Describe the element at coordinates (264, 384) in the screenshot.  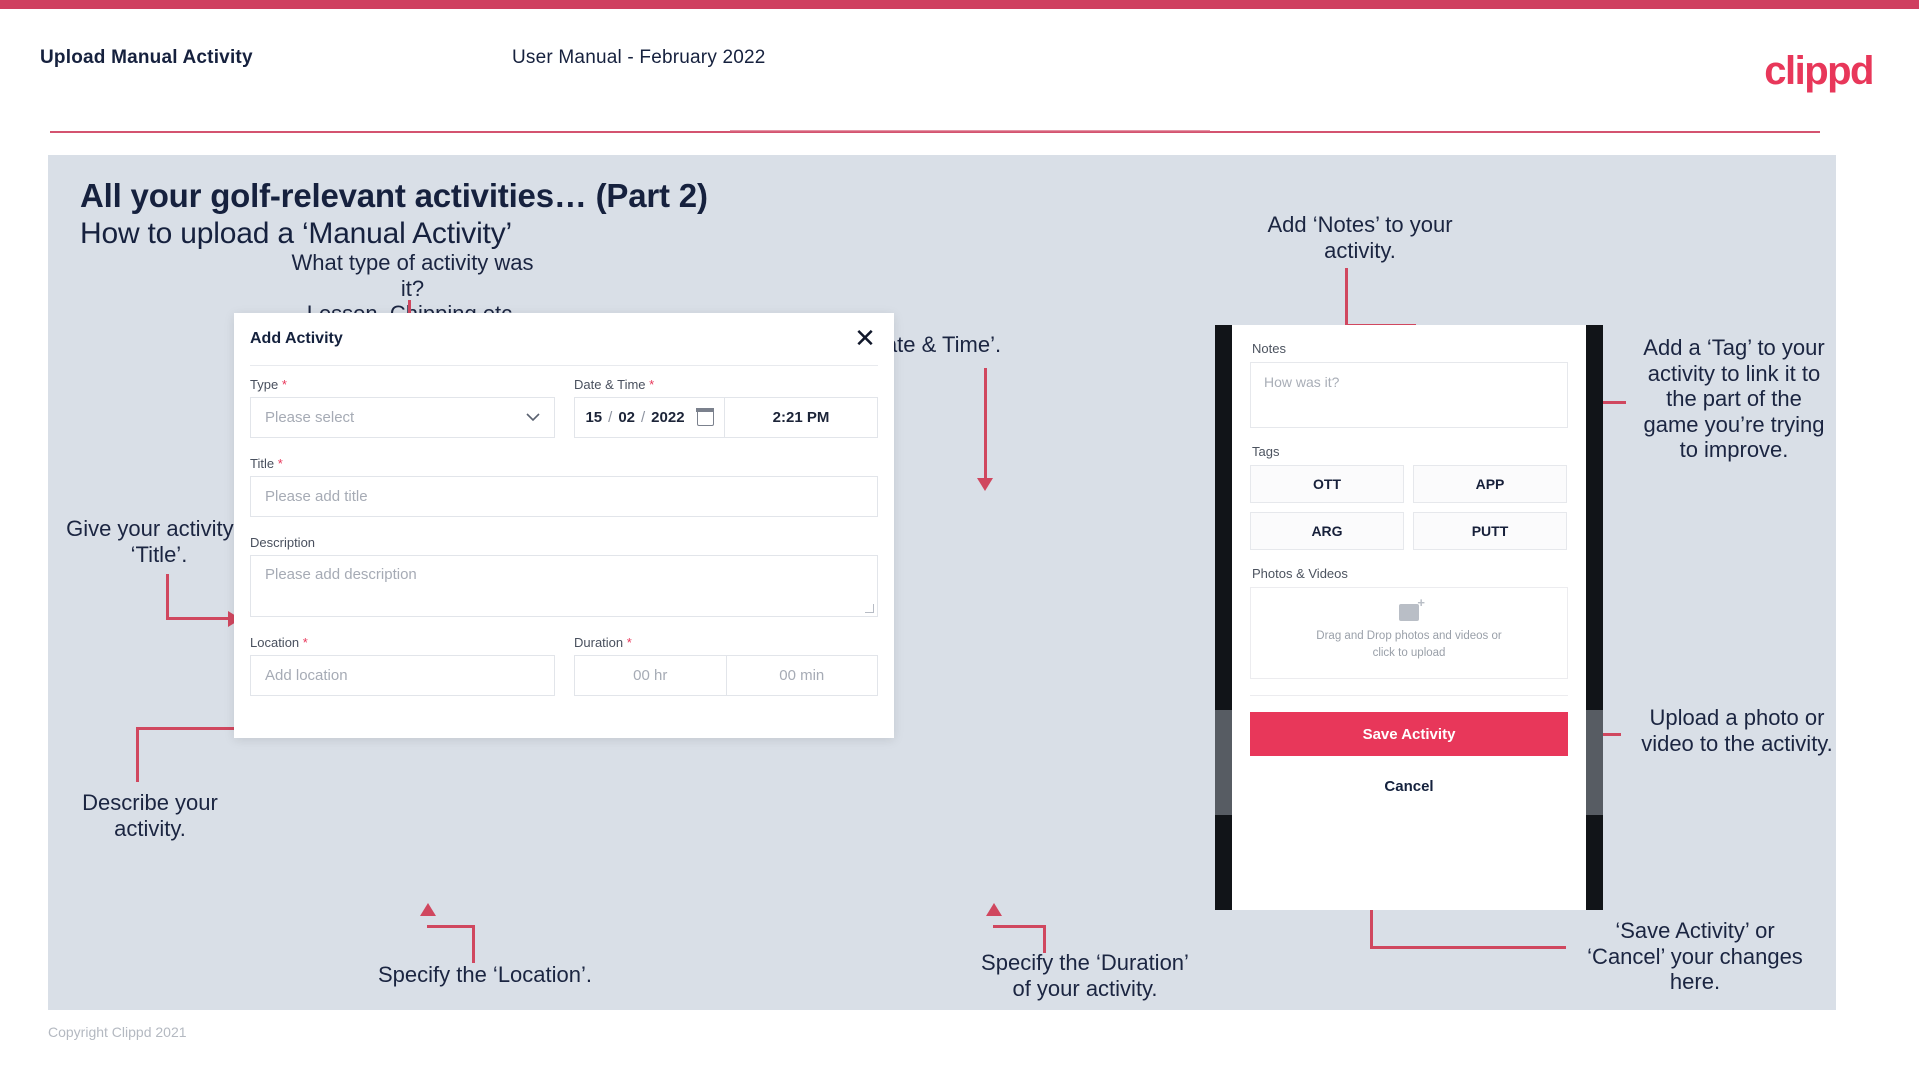
I see `label-text: Type` at that location.